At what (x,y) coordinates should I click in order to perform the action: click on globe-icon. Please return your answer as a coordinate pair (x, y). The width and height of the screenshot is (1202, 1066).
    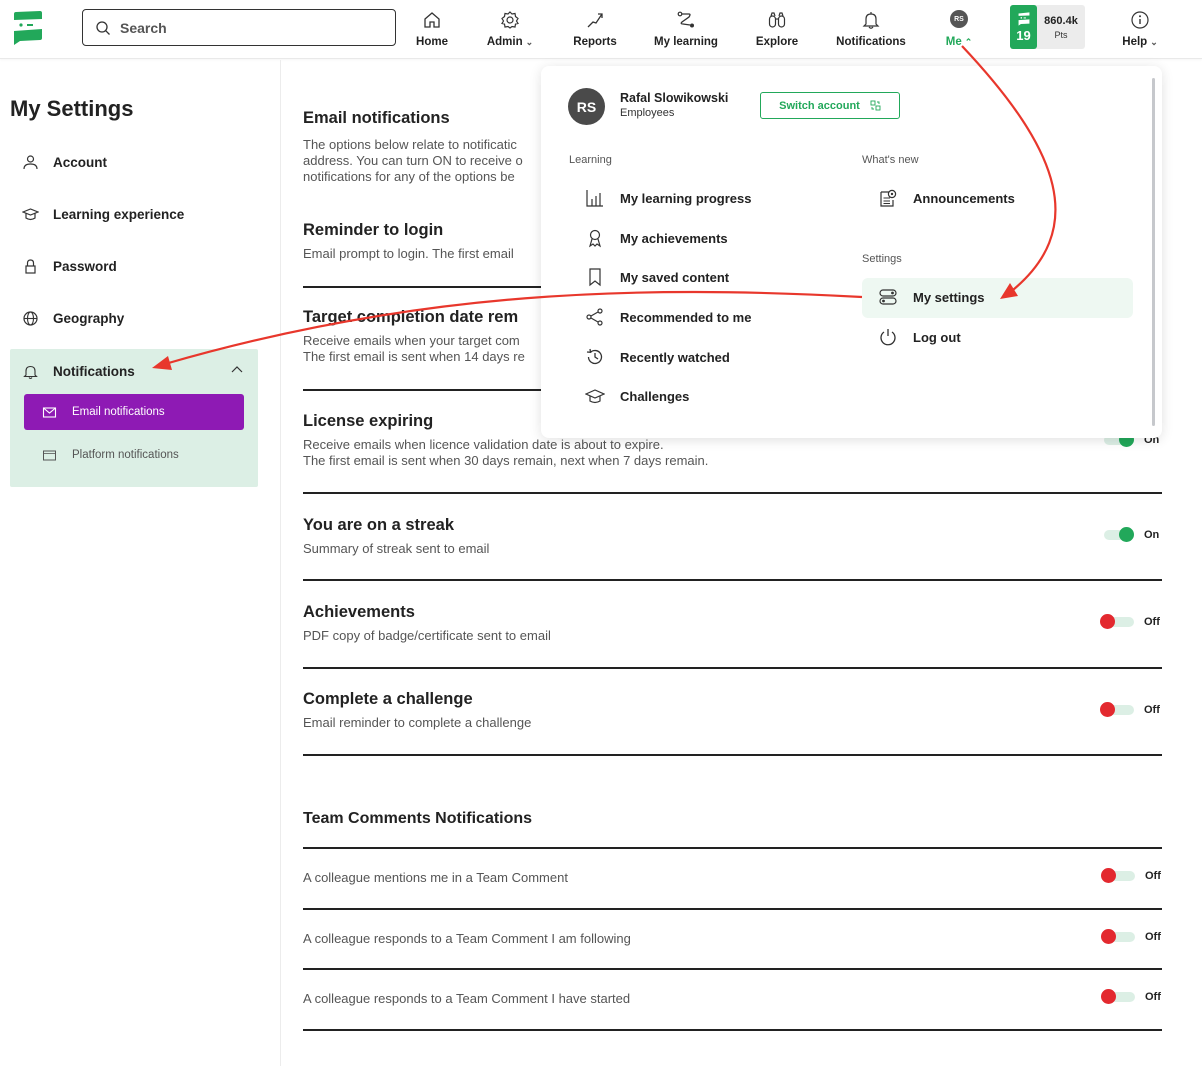
    Looking at the image, I should click on (30, 318).